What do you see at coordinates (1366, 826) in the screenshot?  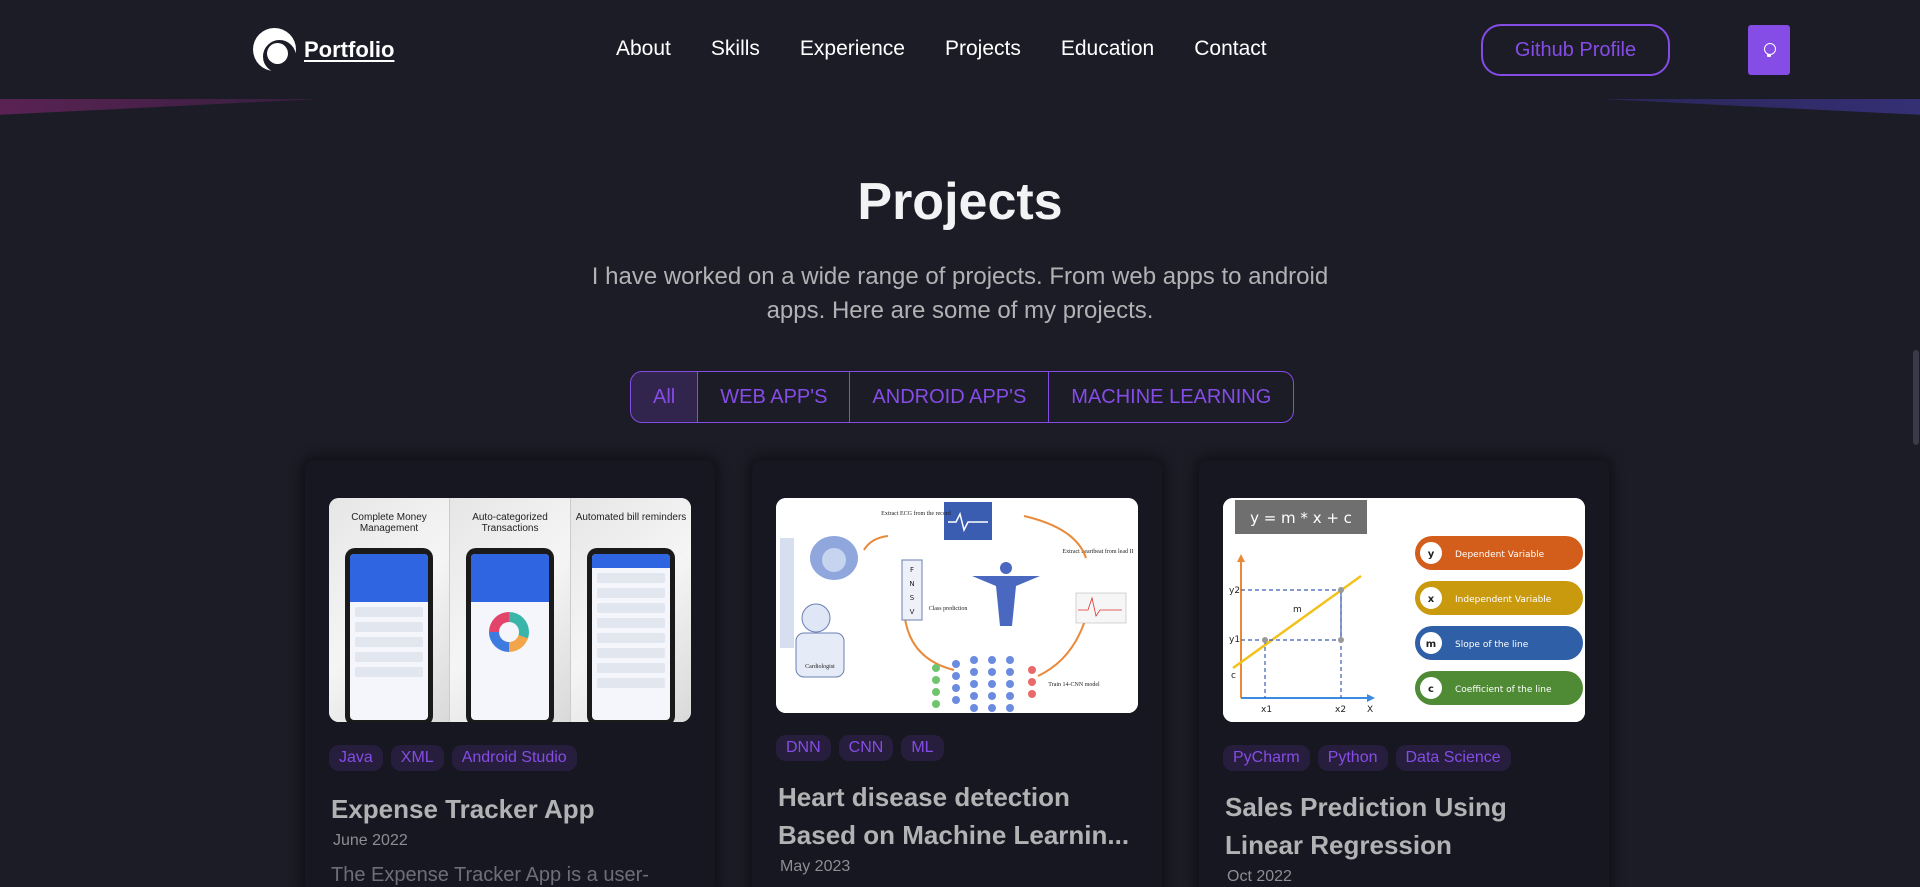 I see `project-title: Sales Prediction Using Linear Regression` at bounding box center [1366, 826].